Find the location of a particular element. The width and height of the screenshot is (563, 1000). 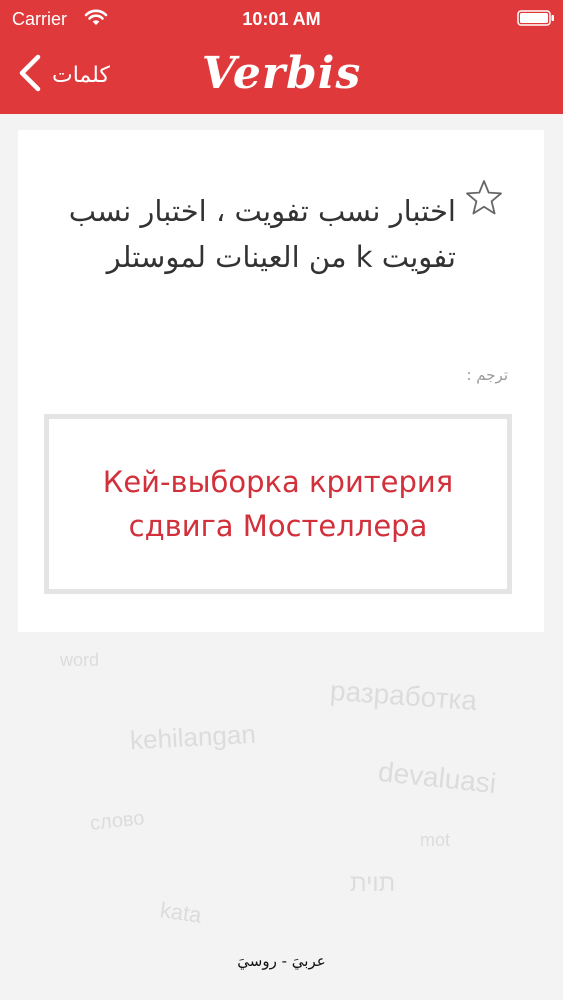

background-word: kata is located at coordinates (181, 912).